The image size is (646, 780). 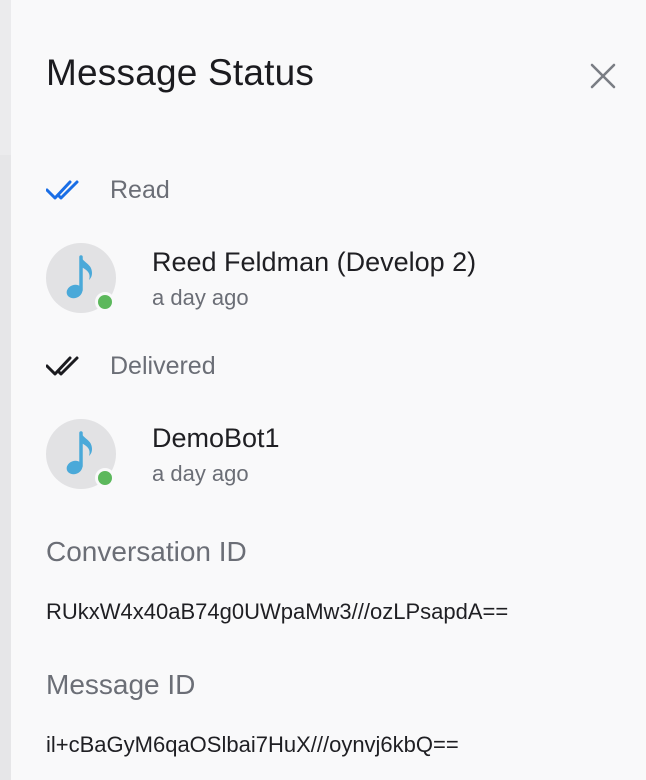 I want to click on delivered-status-header: Delivered, so click(x=131, y=366).